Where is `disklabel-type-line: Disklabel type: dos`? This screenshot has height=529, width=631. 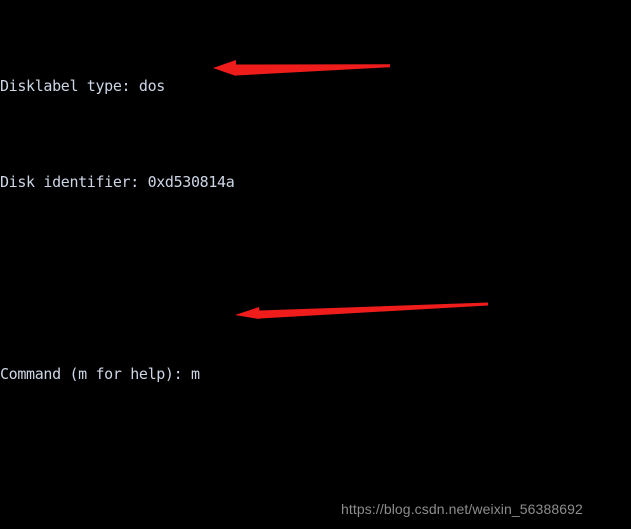 disklabel-type-line: Disklabel type: dos is located at coordinates (82, 86).